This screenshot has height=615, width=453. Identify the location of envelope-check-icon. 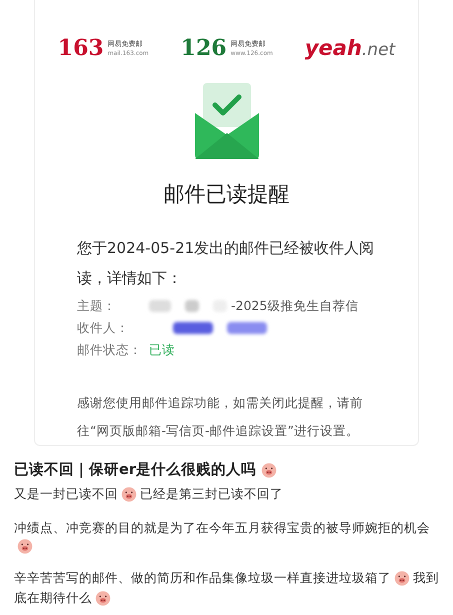
(226, 121).